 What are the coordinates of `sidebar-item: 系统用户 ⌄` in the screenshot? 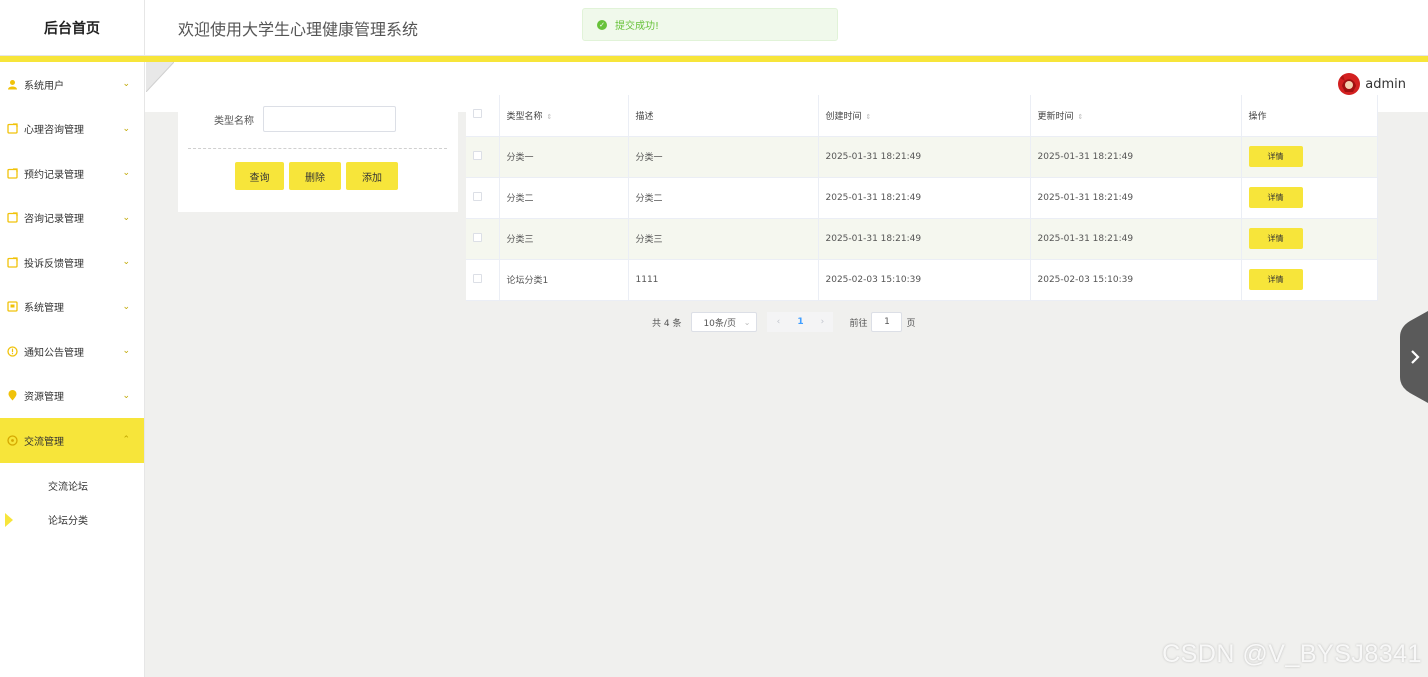 It's located at (72, 84).